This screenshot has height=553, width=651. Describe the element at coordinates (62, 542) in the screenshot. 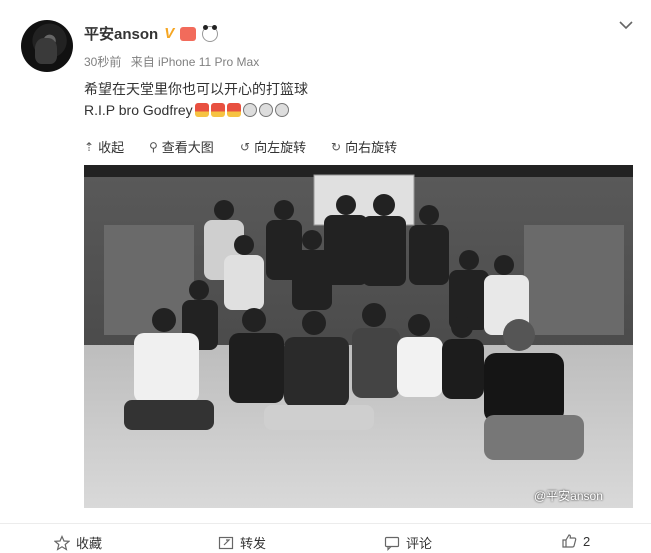

I see `star-icon` at that location.